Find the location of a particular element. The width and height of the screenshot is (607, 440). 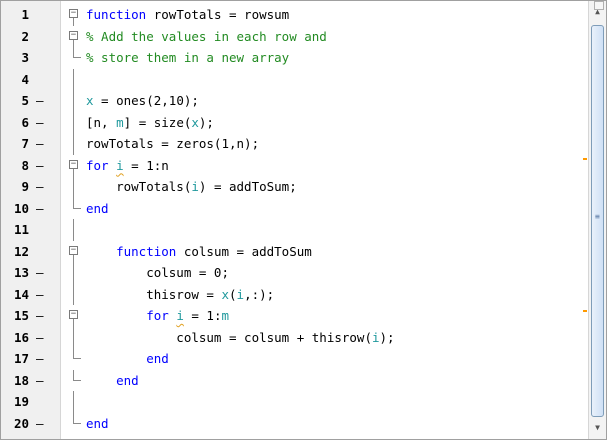

keyword-token: end is located at coordinates (127, 380).